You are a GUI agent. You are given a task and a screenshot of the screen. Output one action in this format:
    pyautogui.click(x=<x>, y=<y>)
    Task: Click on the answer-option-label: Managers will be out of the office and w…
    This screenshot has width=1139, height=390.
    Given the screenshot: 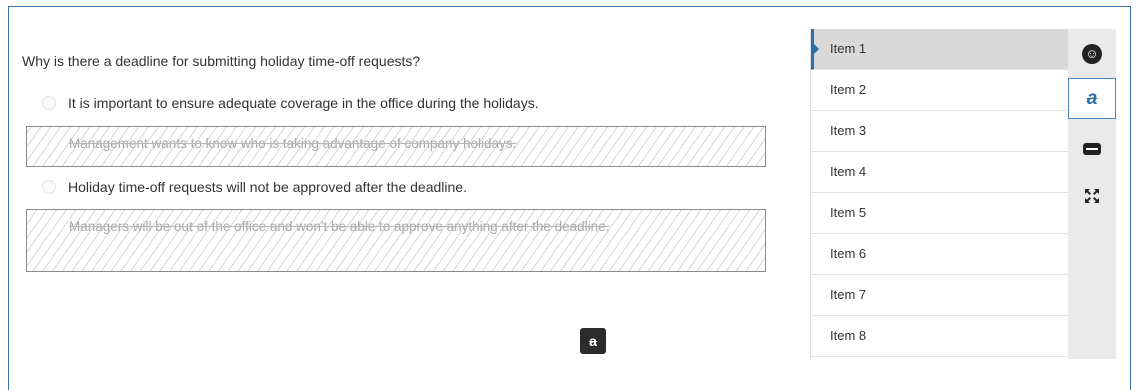 What is the action you would take?
    pyautogui.click(x=339, y=226)
    